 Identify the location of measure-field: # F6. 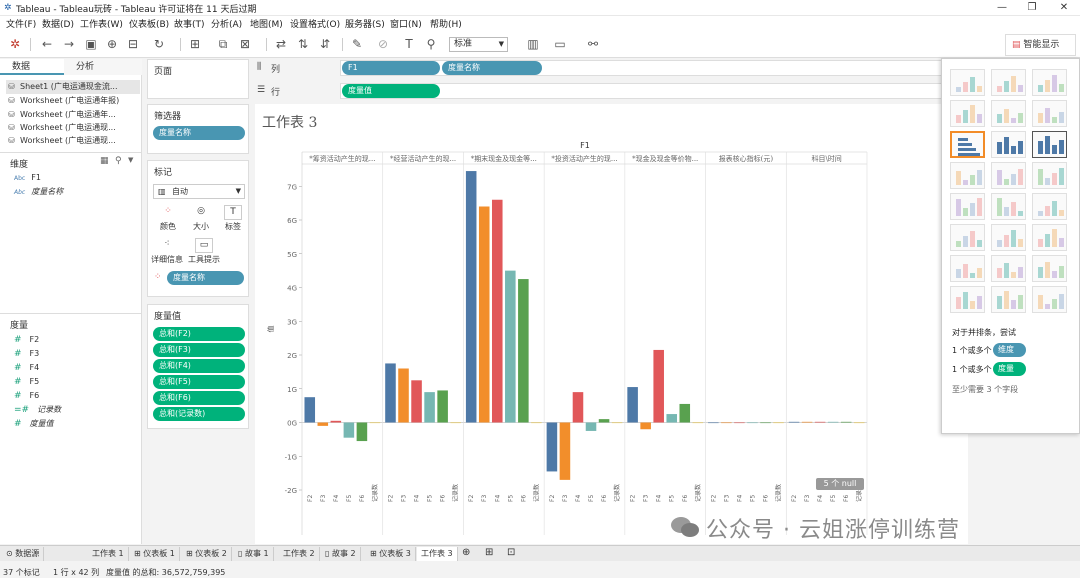
(26, 396).